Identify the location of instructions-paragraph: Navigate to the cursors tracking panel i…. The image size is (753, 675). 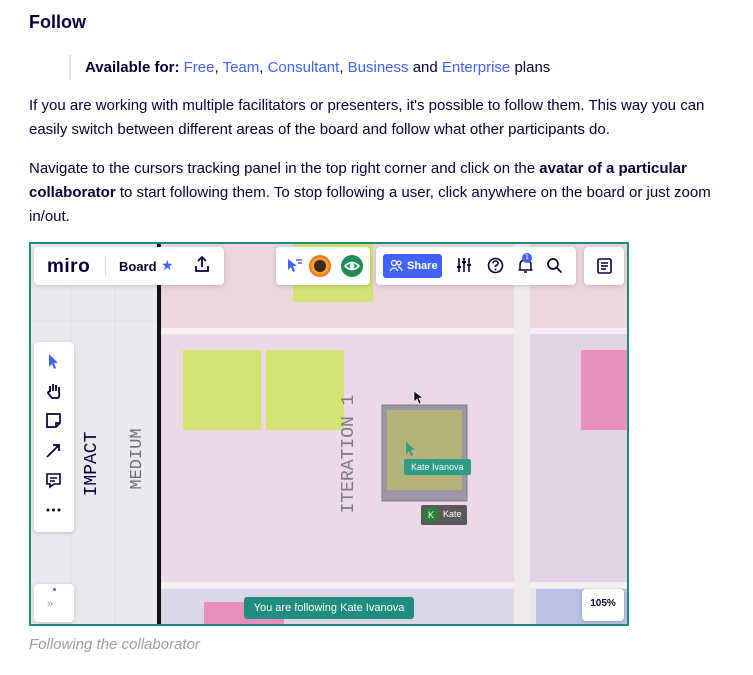
(381, 193).